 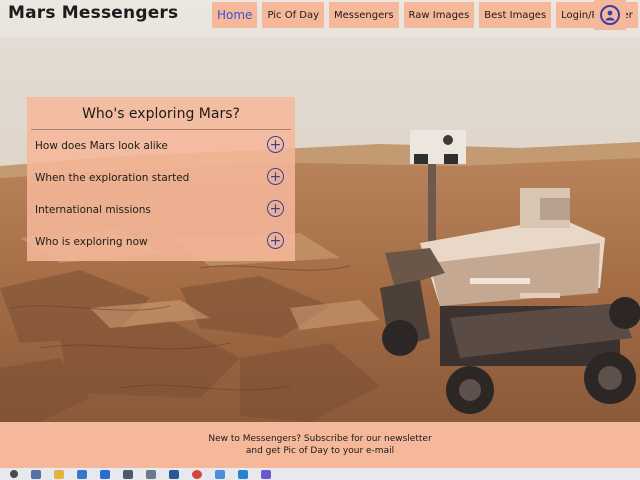 What do you see at coordinates (128, 474) in the screenshot?
I see `camera-icon` at bounding box center [128, 474].